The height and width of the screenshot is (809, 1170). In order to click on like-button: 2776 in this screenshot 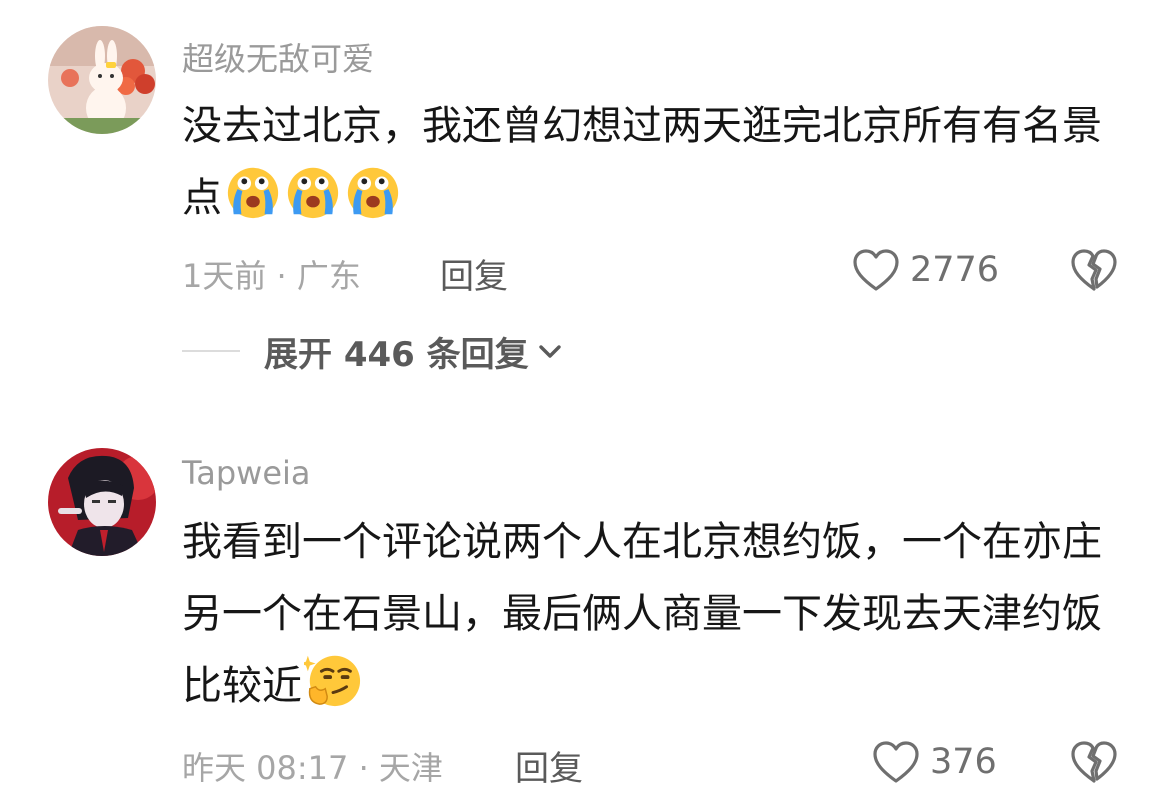, I will do `click(925, 270)`.